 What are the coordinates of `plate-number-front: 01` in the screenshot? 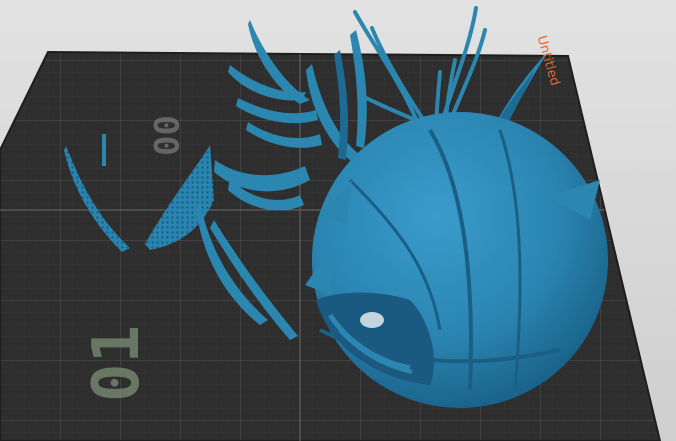 It's located at (117, 363).